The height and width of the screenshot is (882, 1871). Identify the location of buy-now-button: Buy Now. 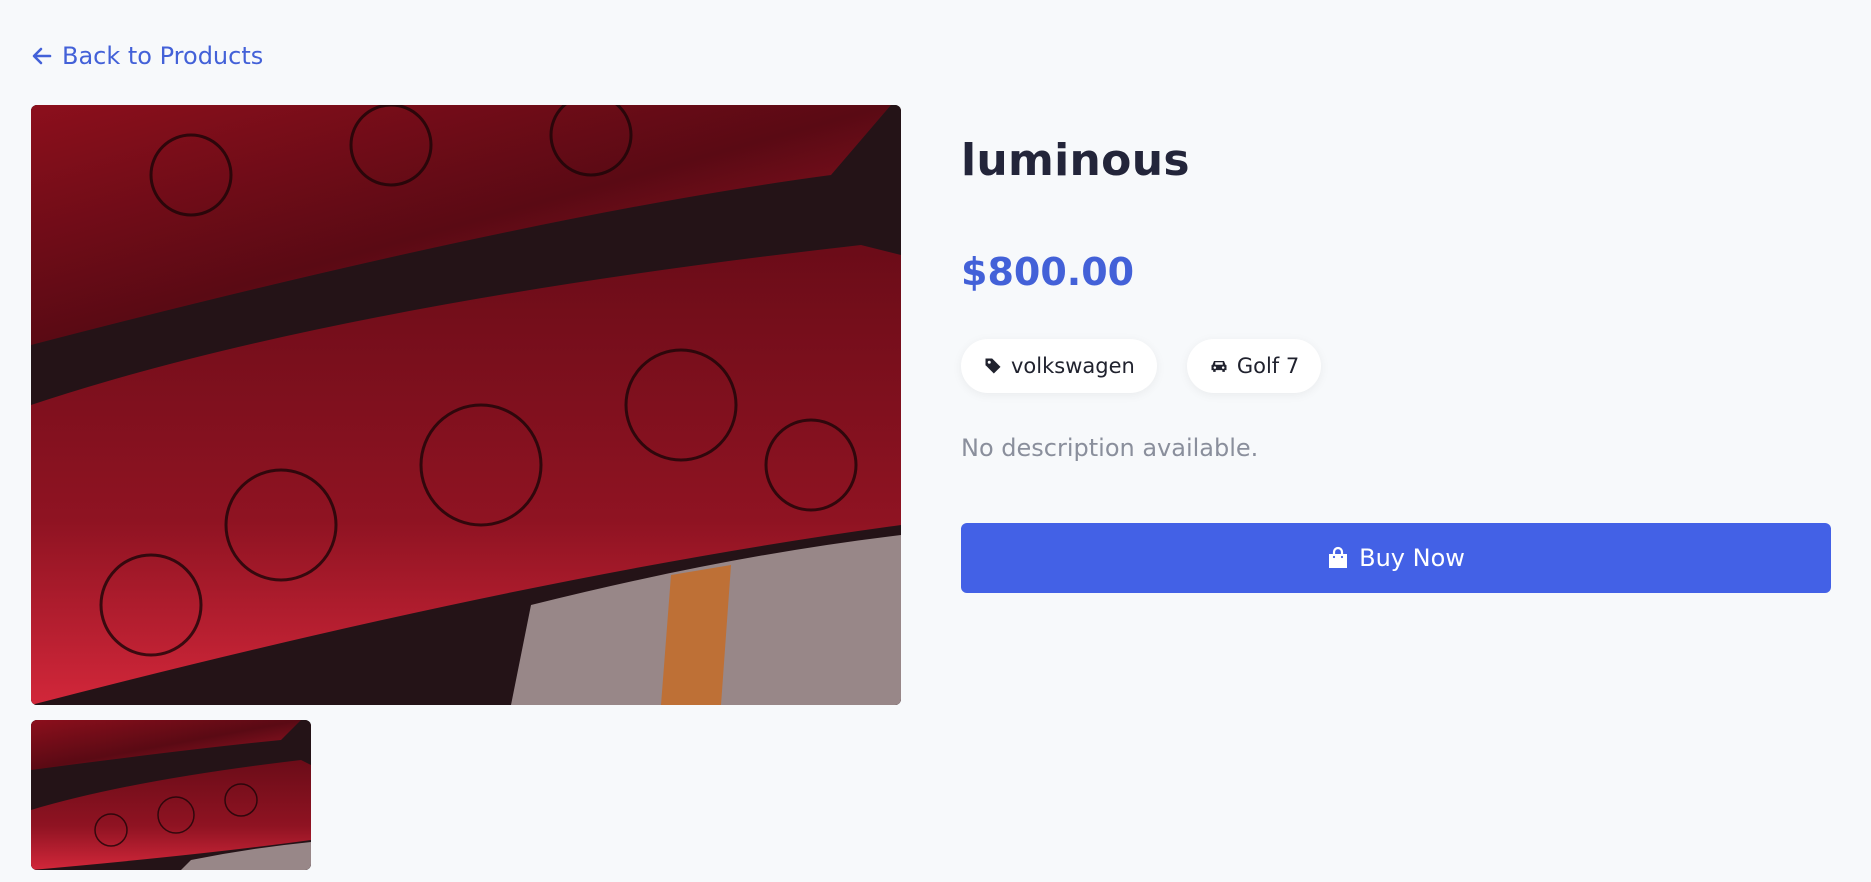
(1396, 558).